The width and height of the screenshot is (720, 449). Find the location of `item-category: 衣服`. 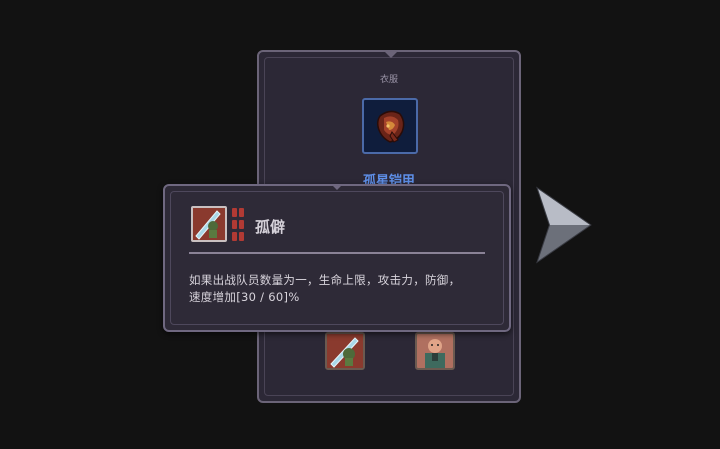

item-category: 衣服 is located at coordinates (388, 80).